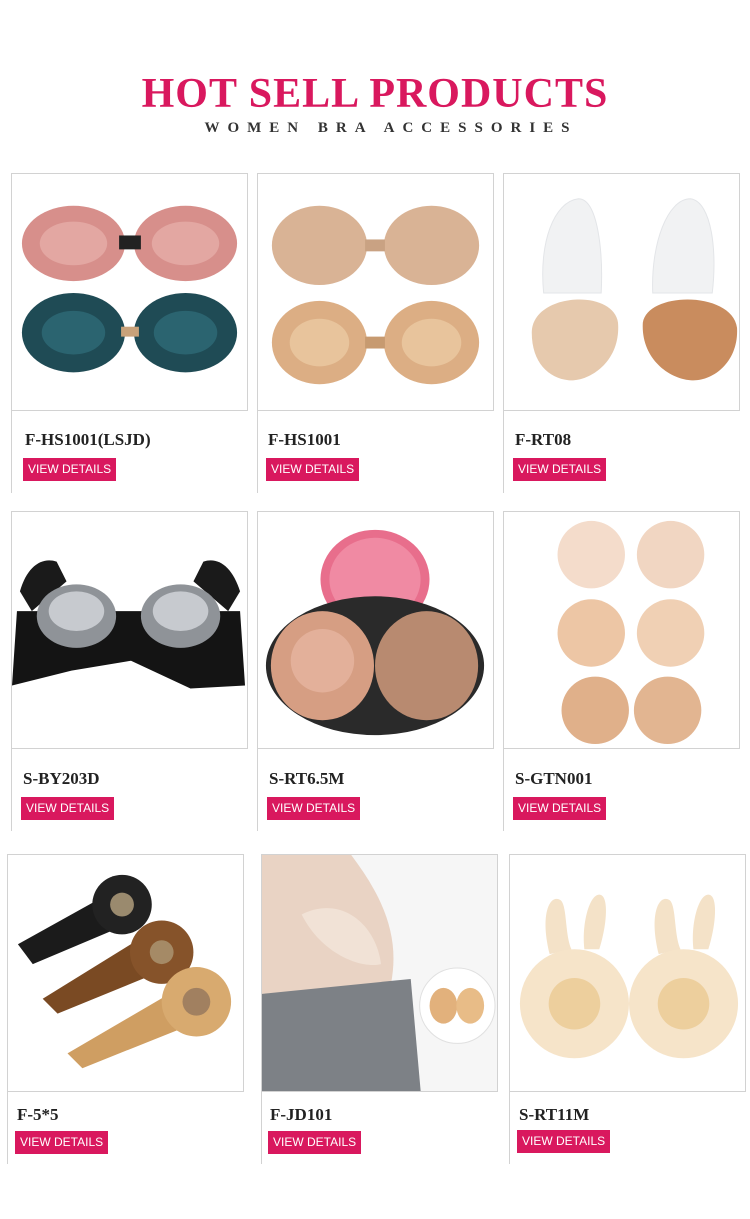 Image resolution: width=750 pixels, height=1219 pixels. I want to click on product-card: S-RT11M VIEW DETAILS, so click(627, 1009).